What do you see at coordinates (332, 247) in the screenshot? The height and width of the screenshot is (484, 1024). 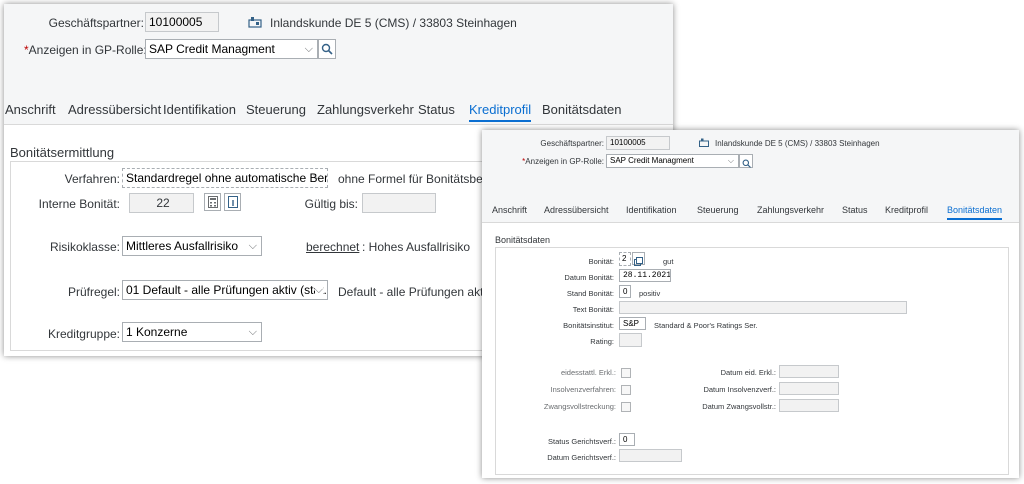 I see `berechnet-link: berechnet` at bounding box center [332, 247].